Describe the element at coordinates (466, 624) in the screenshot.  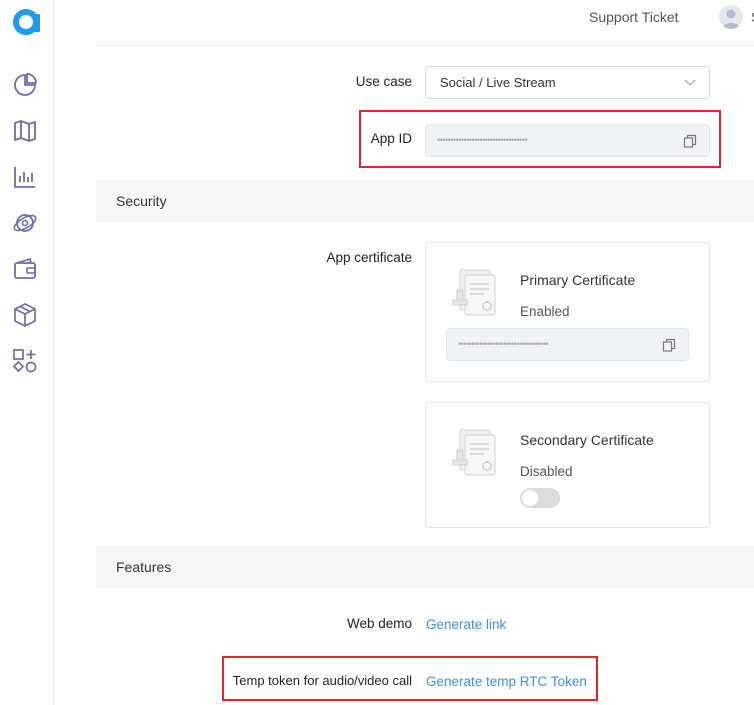
I see `generate-link: Generate link` at that location.